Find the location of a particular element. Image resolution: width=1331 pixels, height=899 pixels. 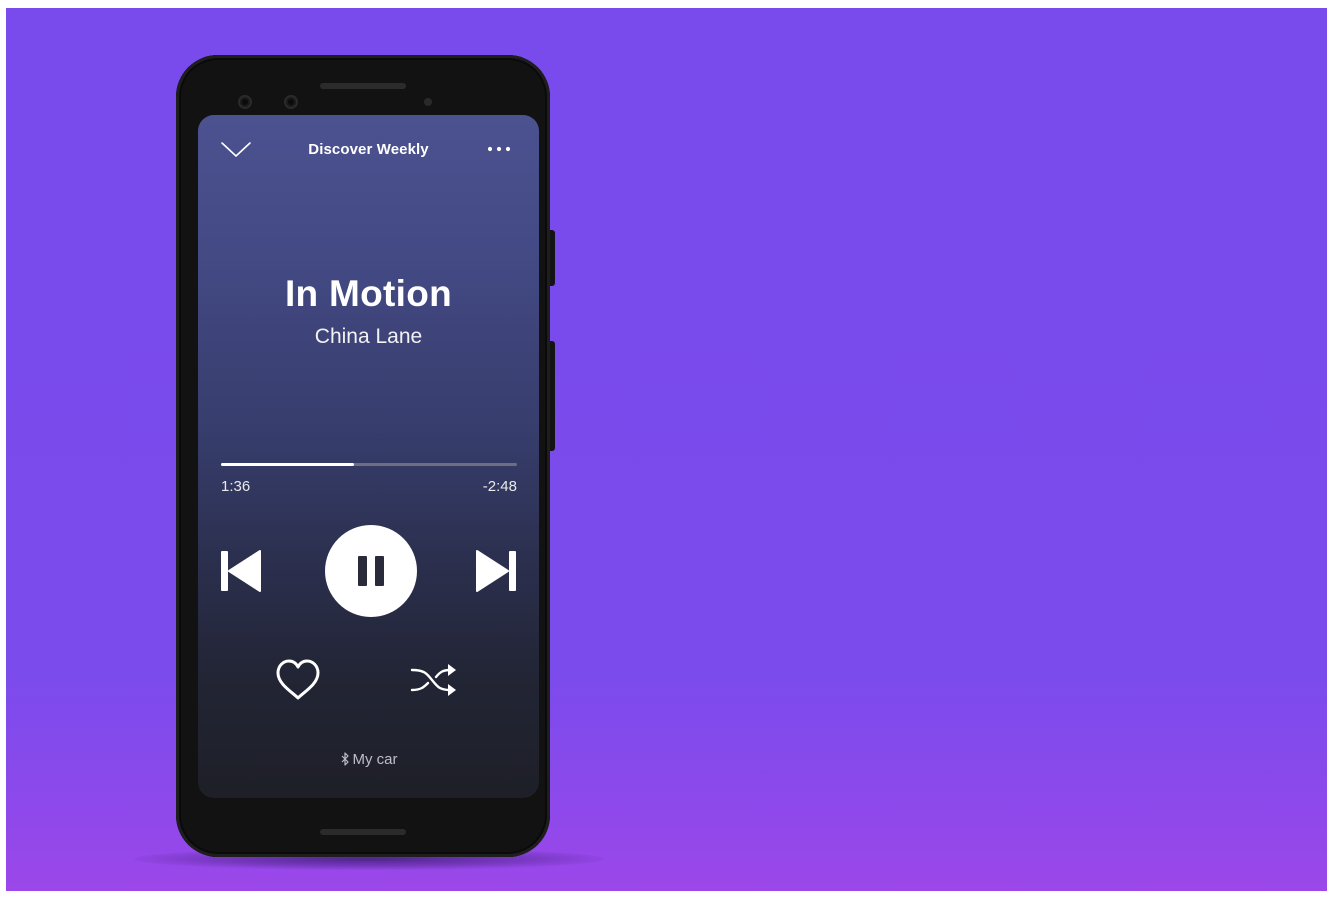

shuffle-button is located at coordinates (433, 680).